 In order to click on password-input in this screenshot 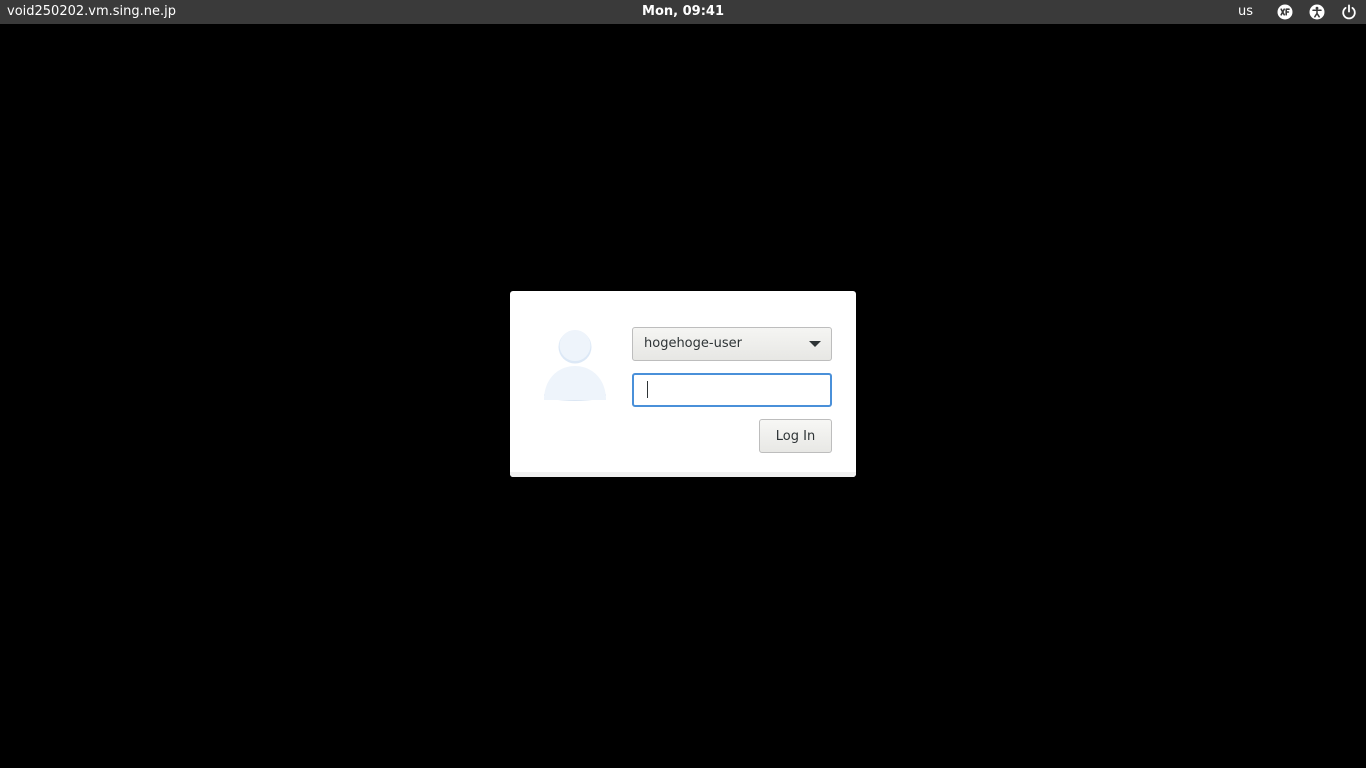, I will do `click(732, 390)`.